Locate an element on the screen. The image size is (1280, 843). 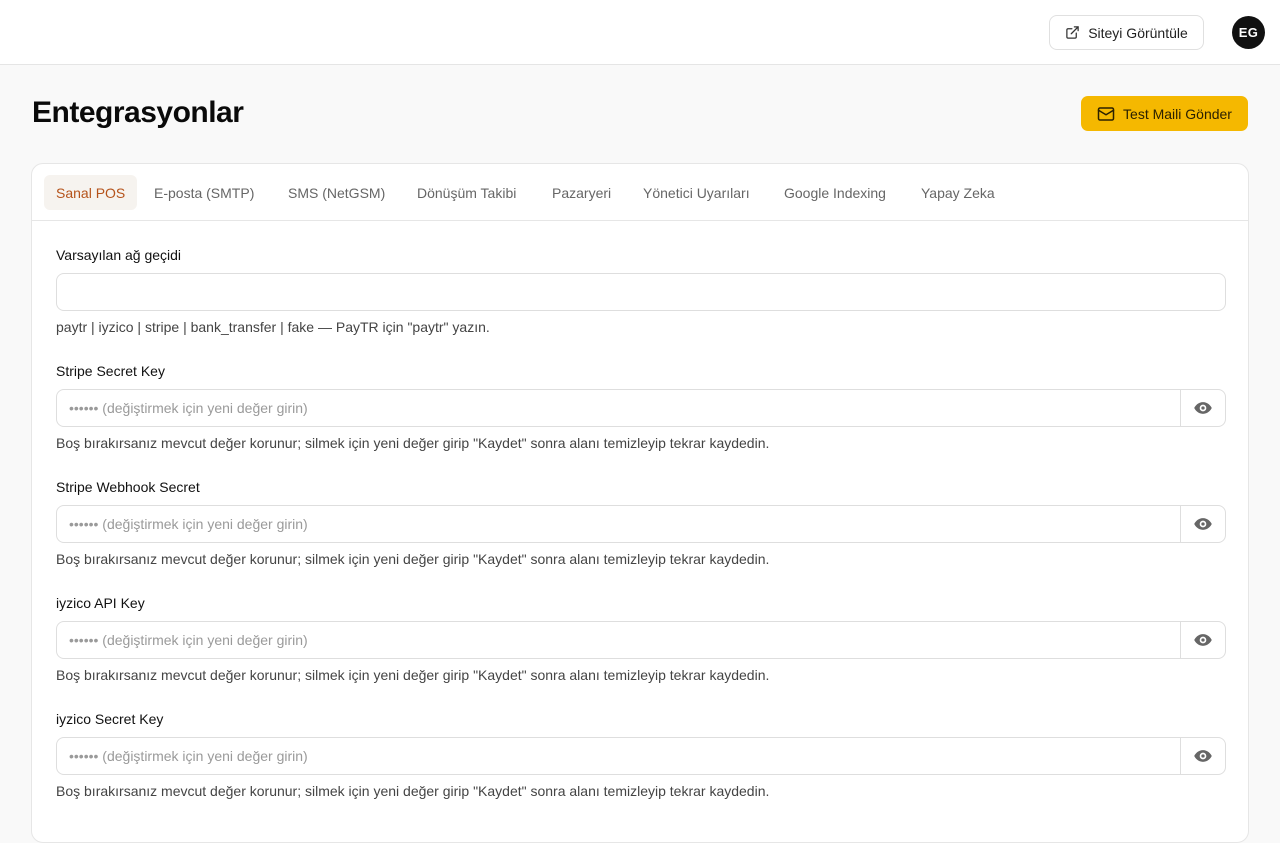
tab-label: Yapay Zeka is located at coordinates (958, 192).